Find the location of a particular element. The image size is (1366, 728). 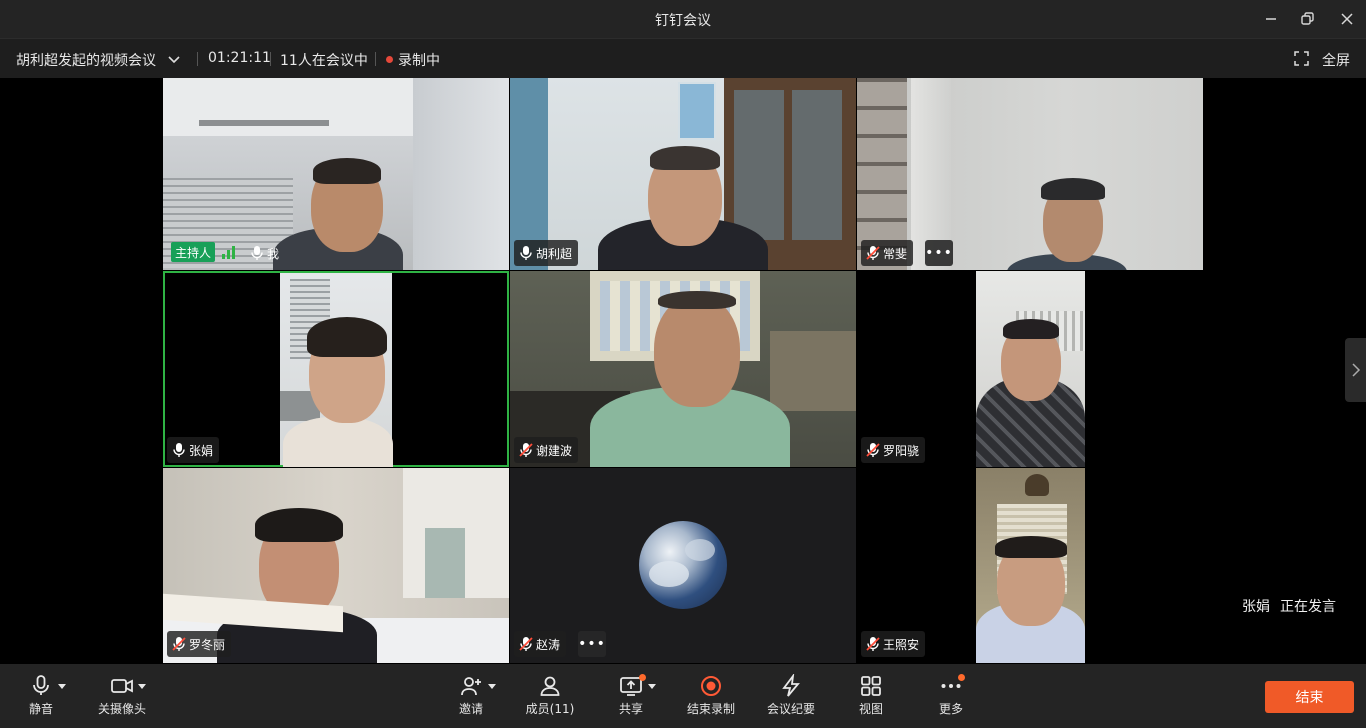

members-button: 成员(11) is located at coordinates (550, 696).